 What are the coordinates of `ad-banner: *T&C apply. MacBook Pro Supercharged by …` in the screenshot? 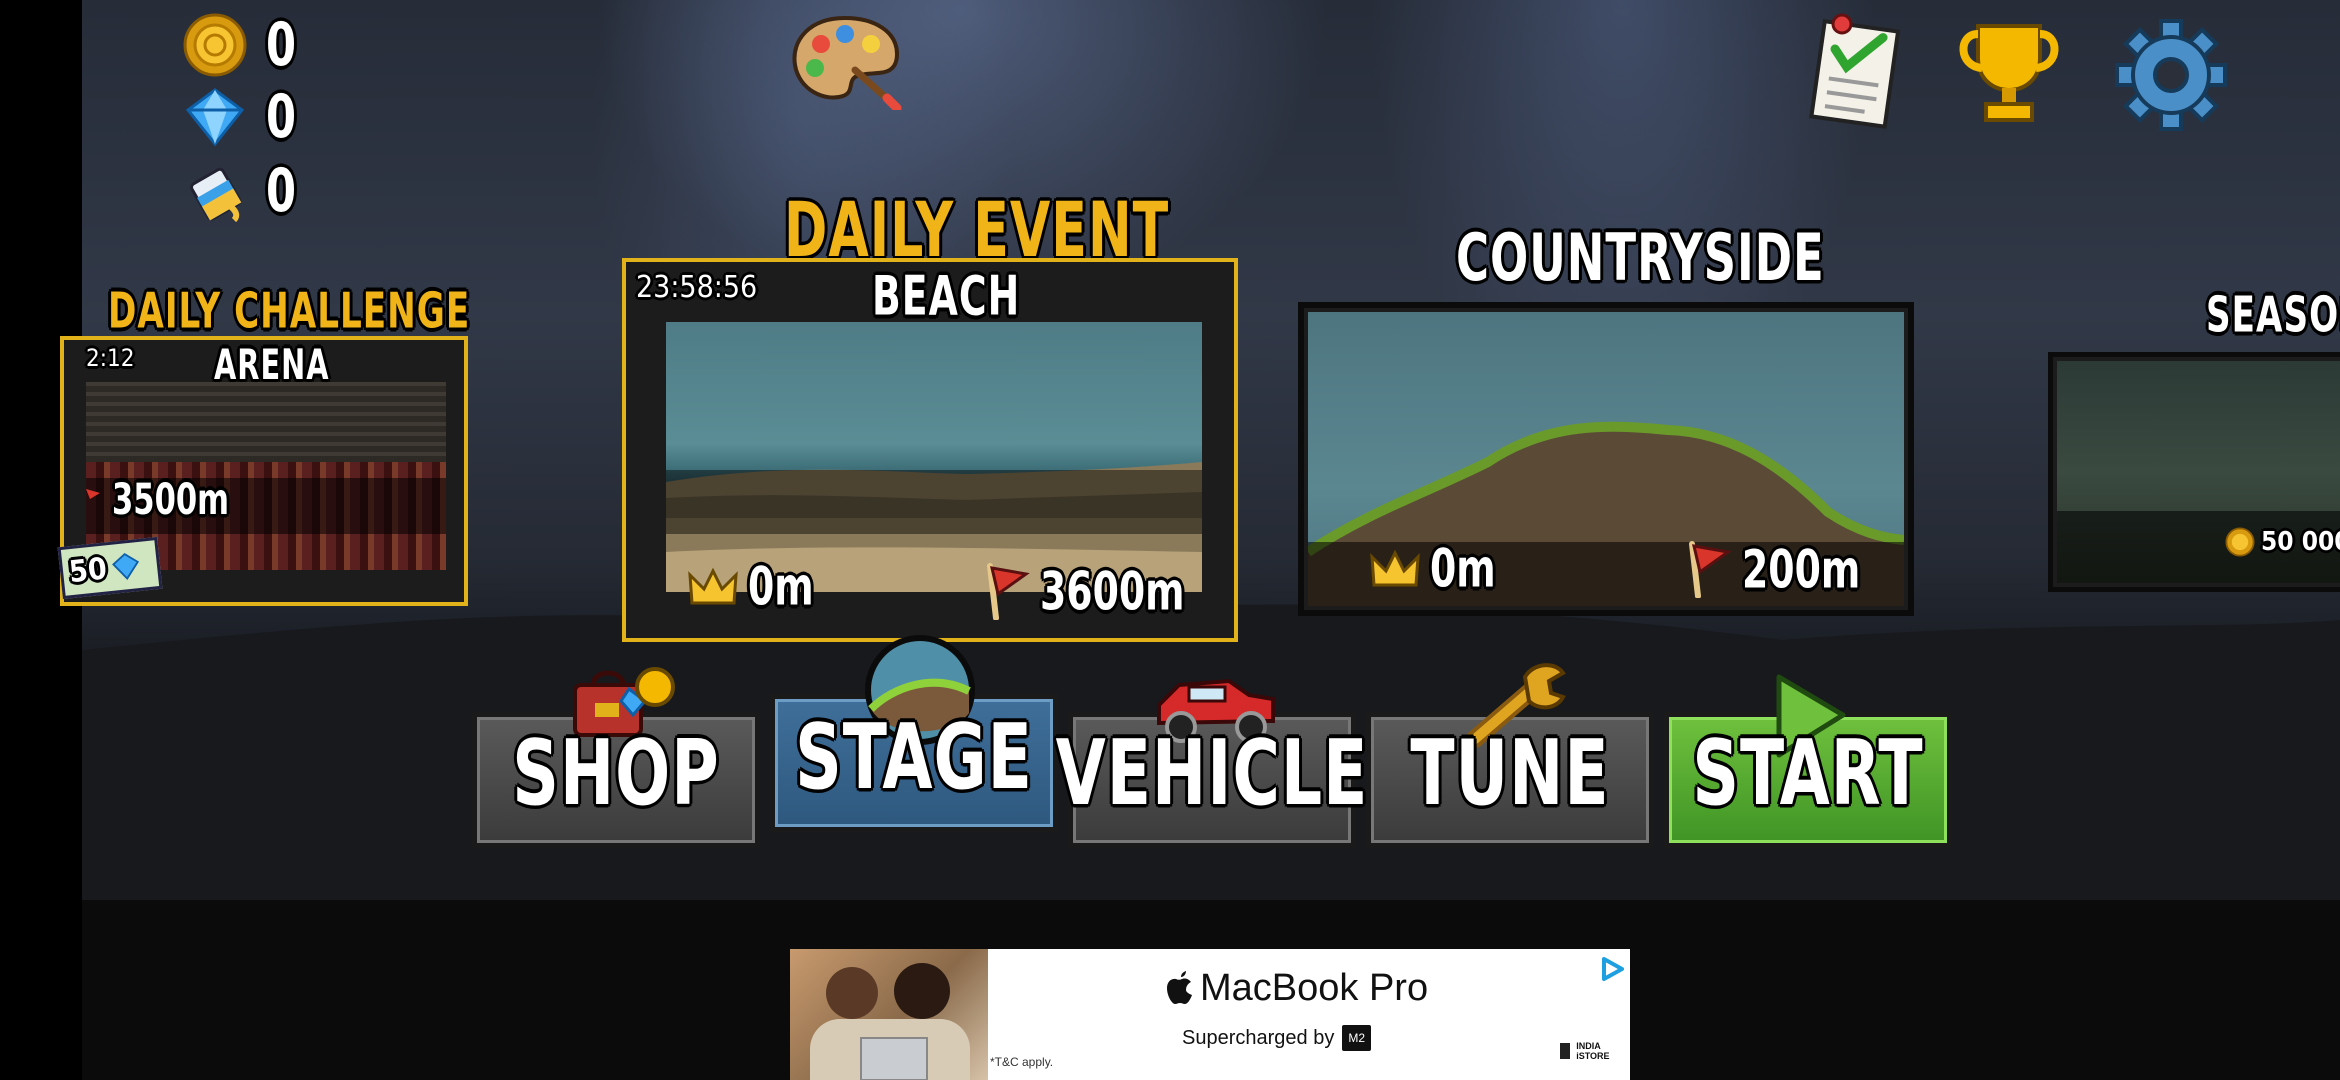 It's located at (1210, 1014).